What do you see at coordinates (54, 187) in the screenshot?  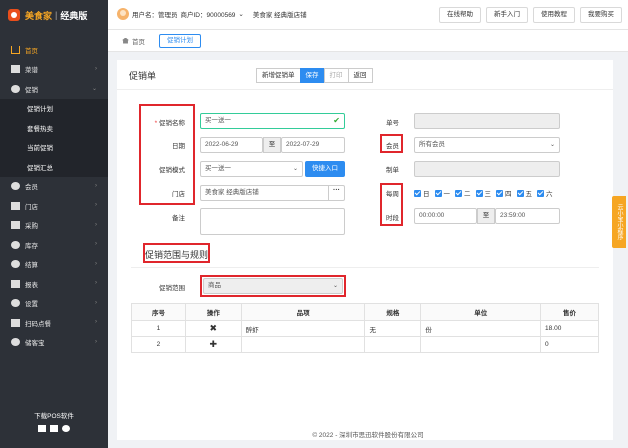 I see `sidebar-item-member: 会员 ›` at bounding box center [54, 187].